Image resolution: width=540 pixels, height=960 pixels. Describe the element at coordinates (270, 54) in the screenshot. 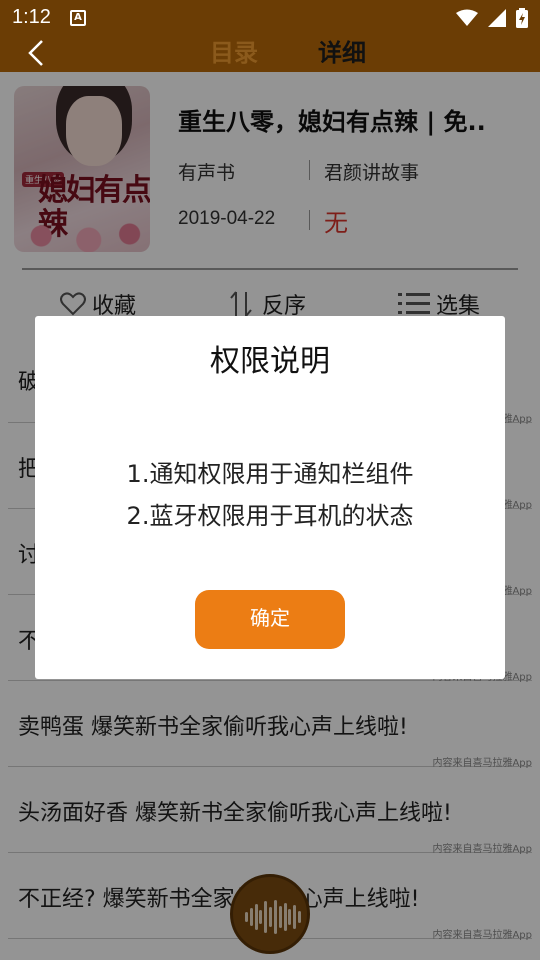

I see `title-bar: 目录 详细` at that location.